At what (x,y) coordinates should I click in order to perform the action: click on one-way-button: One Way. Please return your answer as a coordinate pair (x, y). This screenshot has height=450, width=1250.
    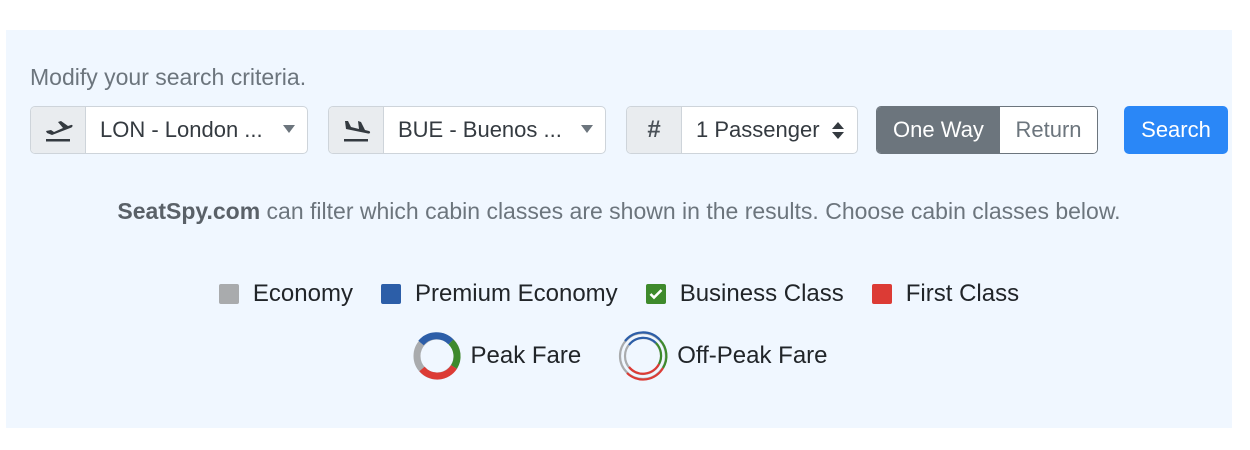
    Looking at the image, I should click on (938, 130).